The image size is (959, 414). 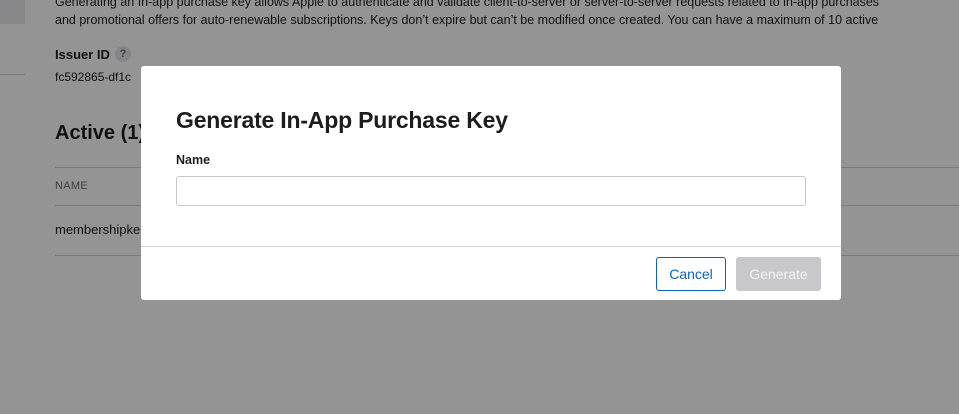 What do you see at coordinates (193, 160) in the screenshot?
I see `name-field-label: Name` at bounding box center [193, 160].